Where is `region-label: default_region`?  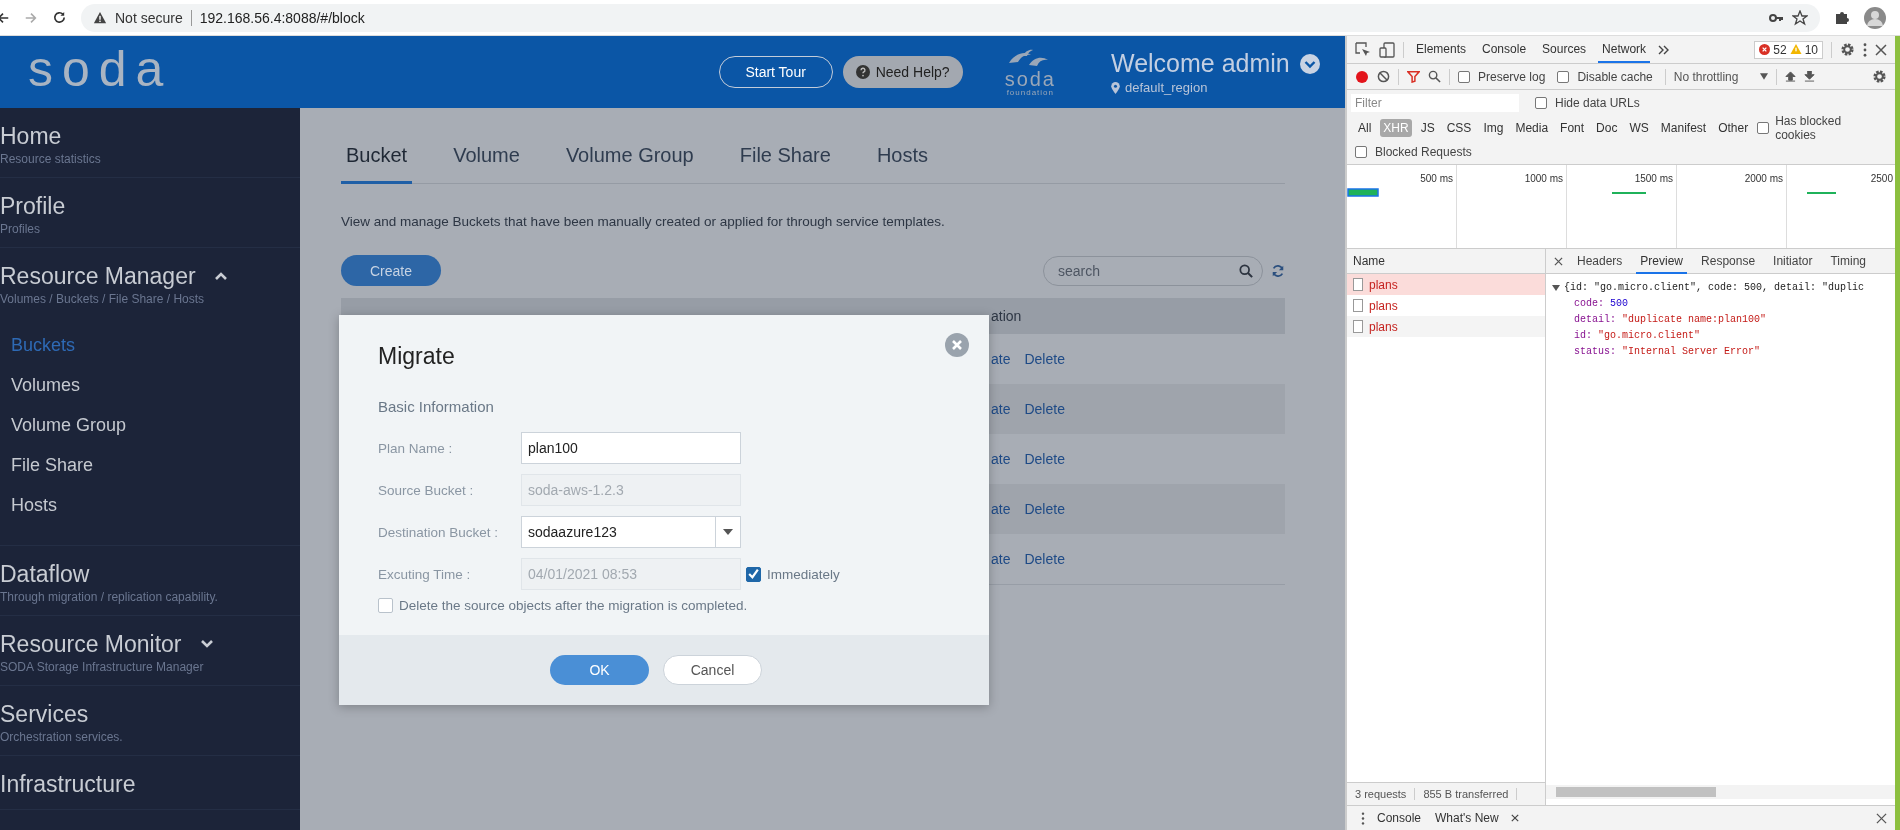 region-label: default_region is located at coordinates (1166, 87).